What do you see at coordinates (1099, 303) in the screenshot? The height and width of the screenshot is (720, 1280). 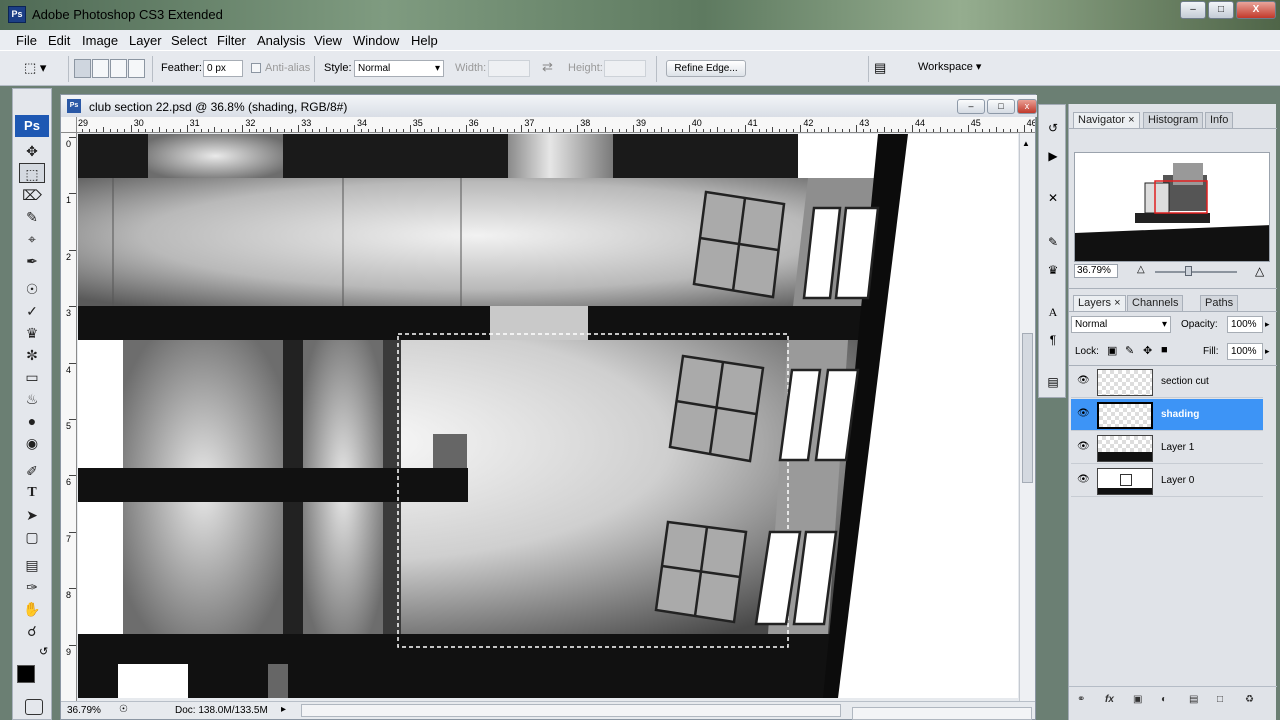 I see `tab-layers: Layers ×` at bounding box center [1099, 303].